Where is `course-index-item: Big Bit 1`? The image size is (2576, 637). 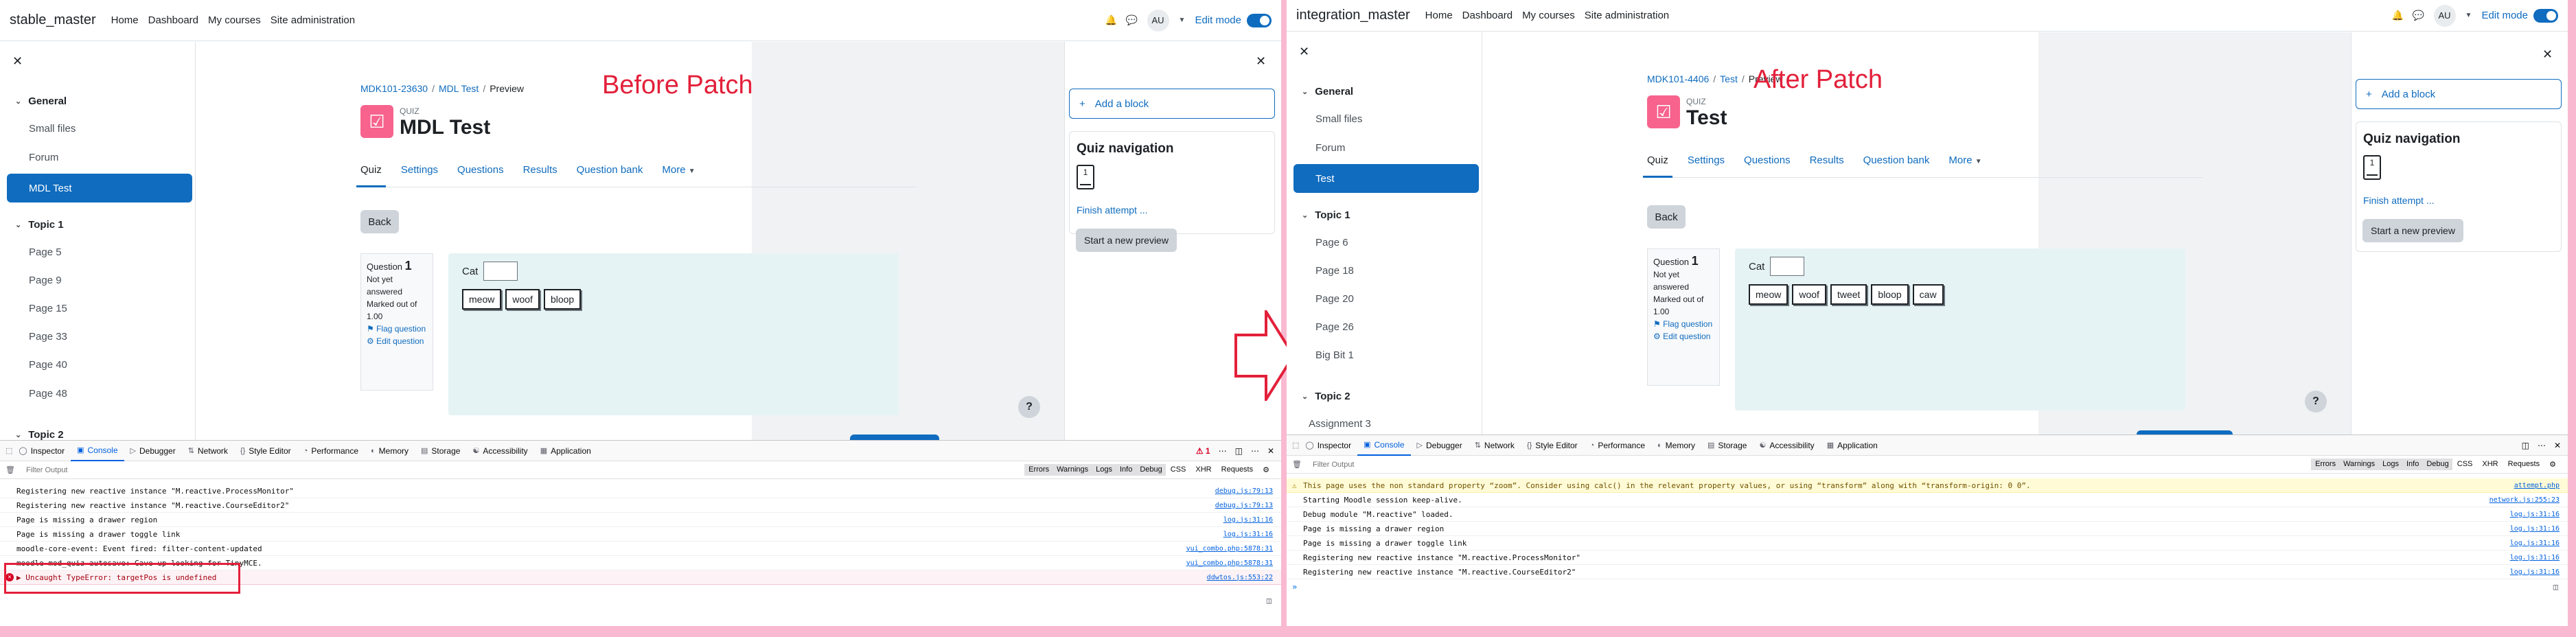
course-index-item: Big Bit 1 is located at coordinates (1334, 355).